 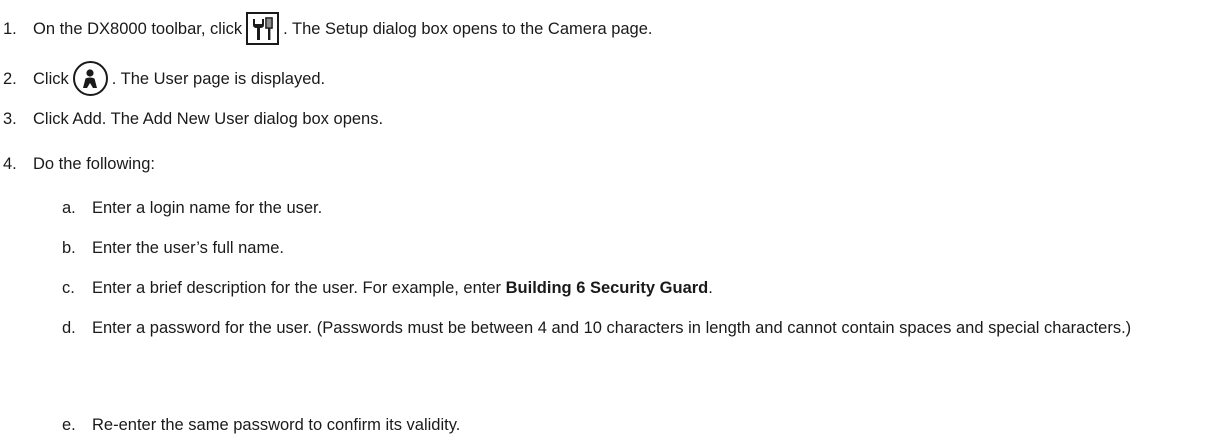 I want to click on substep-text-part: ., so click(x=710, y=288).